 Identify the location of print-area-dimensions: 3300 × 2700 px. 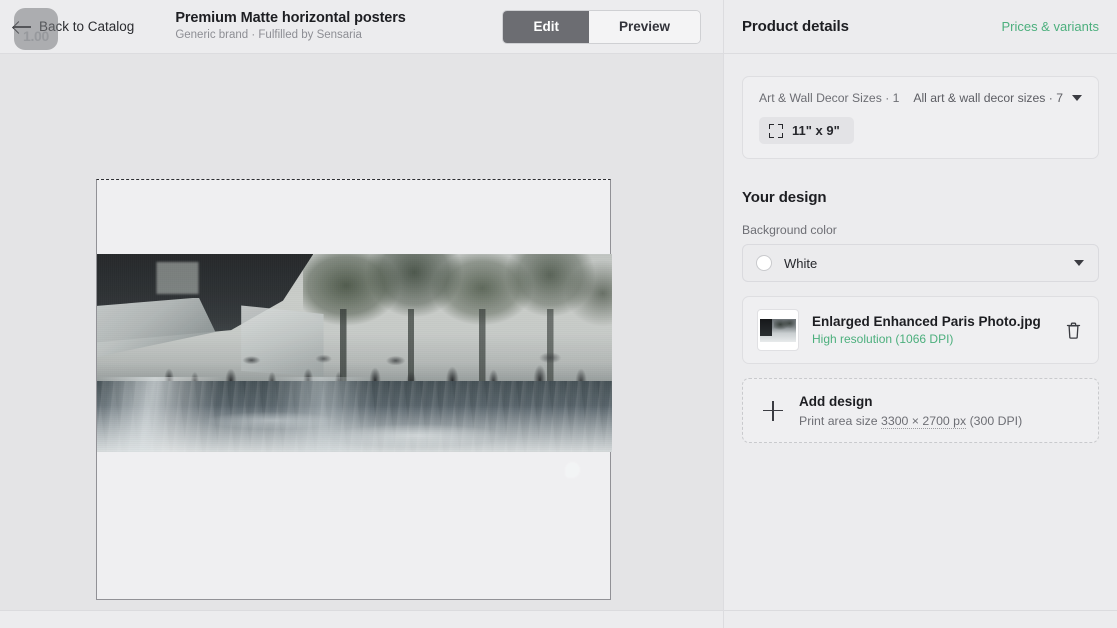
(924, 421).